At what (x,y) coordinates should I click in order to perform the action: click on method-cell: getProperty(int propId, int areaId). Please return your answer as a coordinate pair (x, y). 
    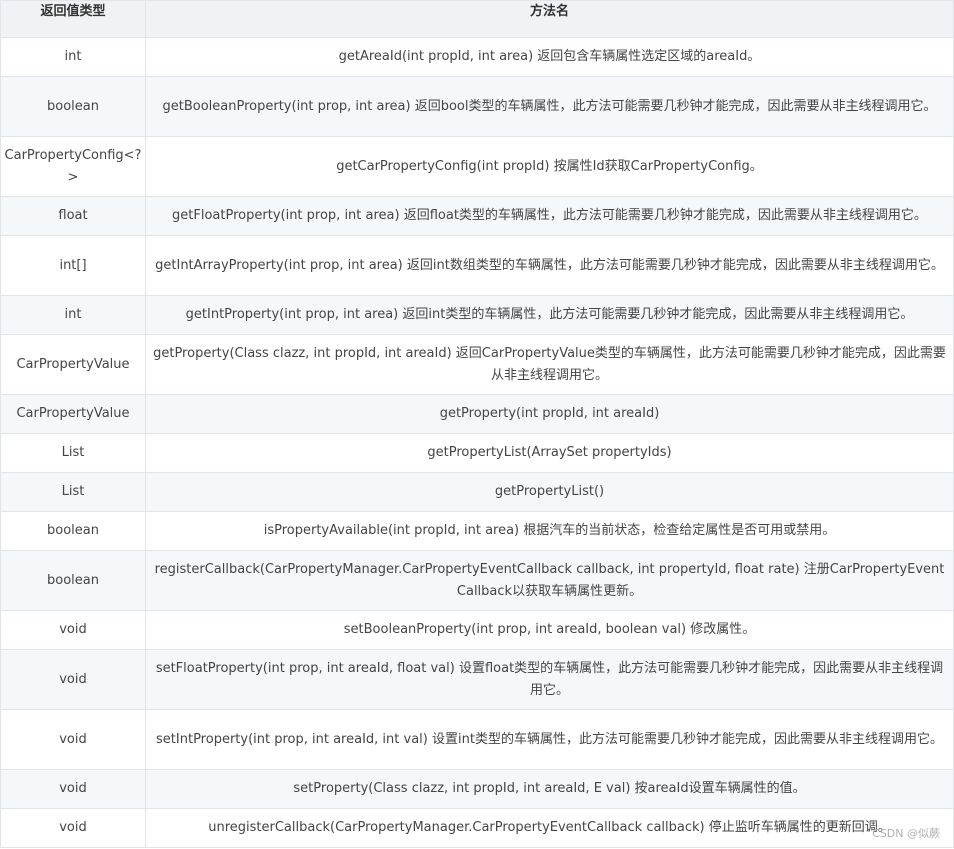
    Looking at the image, I should click on (549, 414).